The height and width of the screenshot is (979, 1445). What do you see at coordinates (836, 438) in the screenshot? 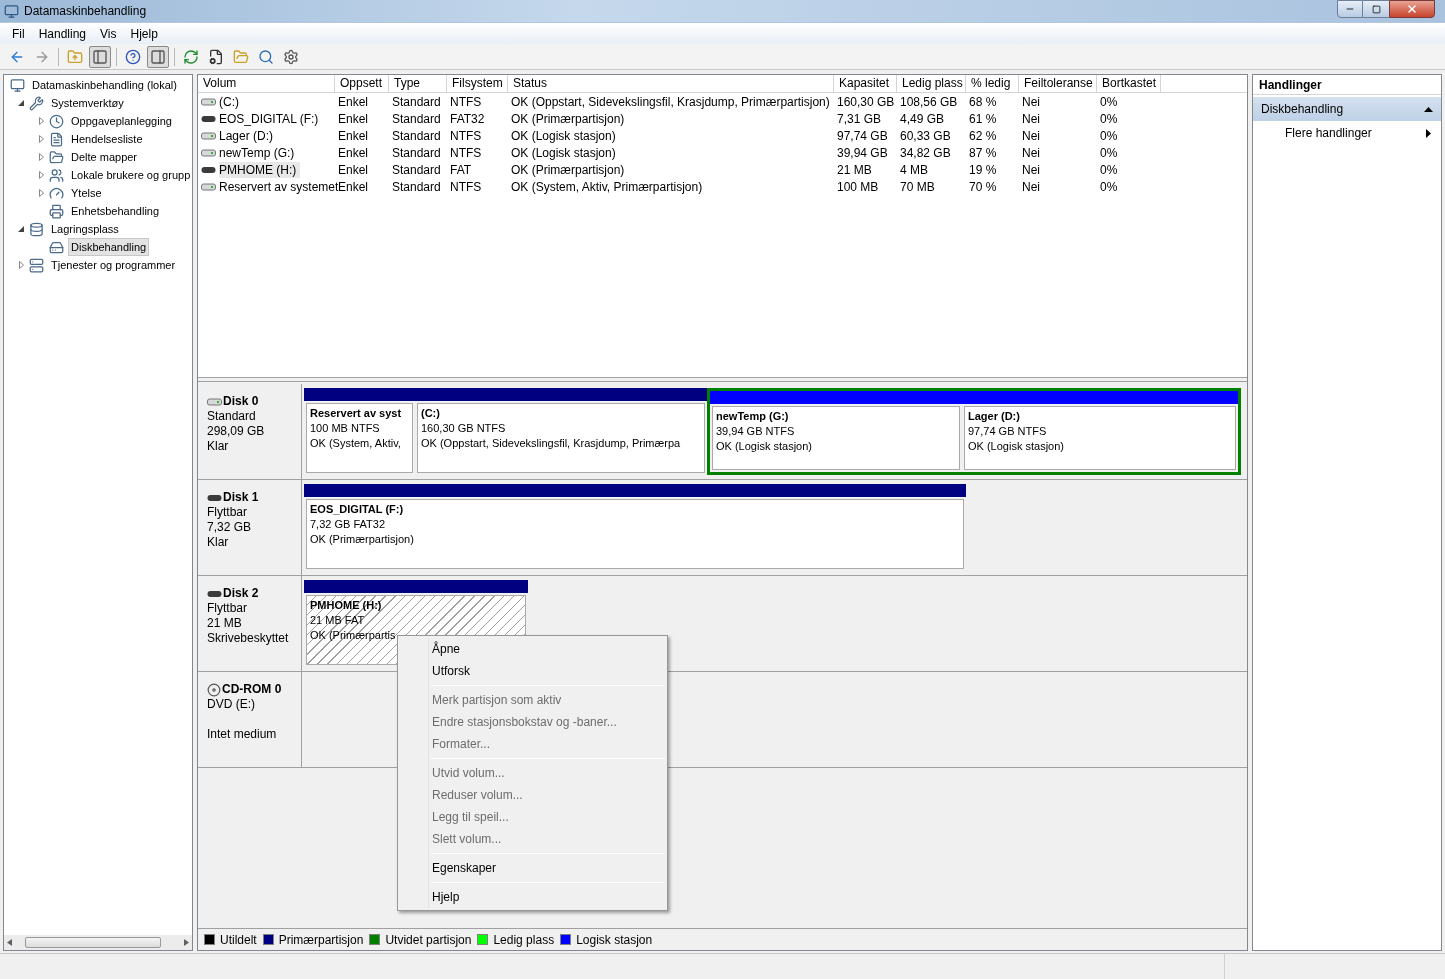
I see `partition: newTemp (G:) 39,94 GB NTFS OK (Logisk stasjon)` at bounding box center [836, 438].